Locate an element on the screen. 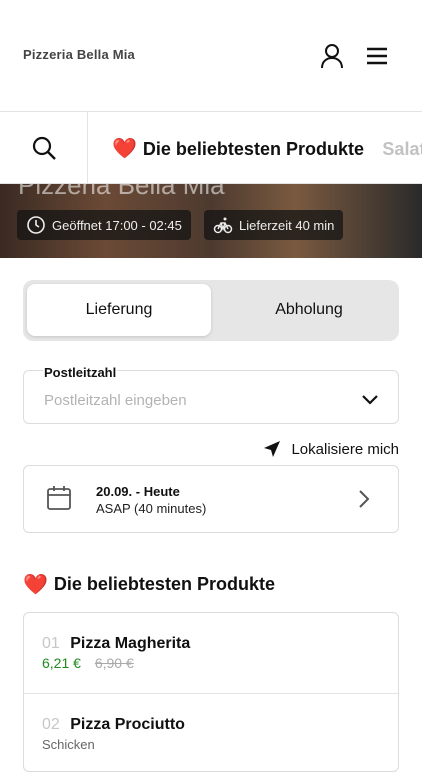 The image size is (422, 772). product-name: Pizza Prociutto is located at coordinates (127, 724).